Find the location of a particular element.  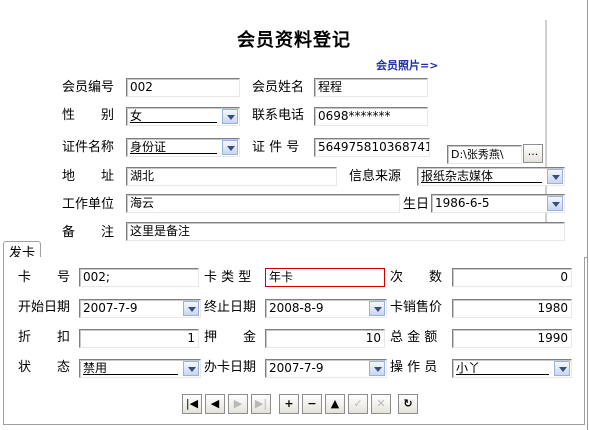

birthday-dropdown-button is located at coordinates (555, 203).